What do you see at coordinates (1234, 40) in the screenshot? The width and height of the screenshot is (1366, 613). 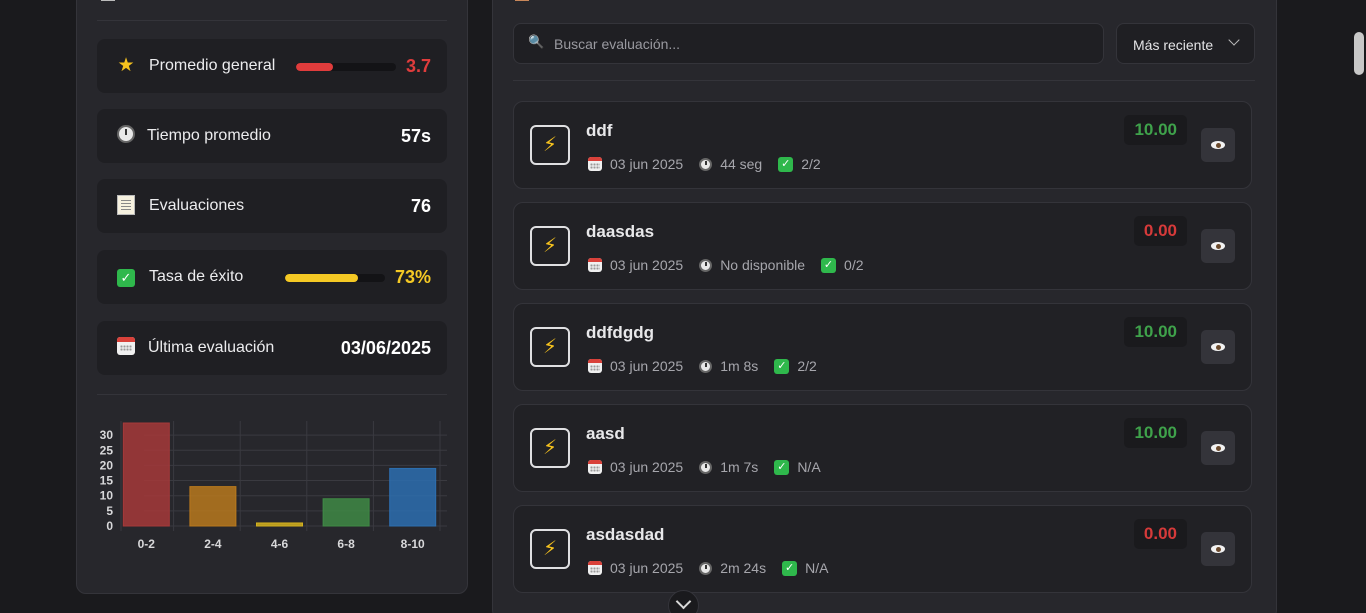 I see `chevron-down-icon` at bounding box center [1234, 40].